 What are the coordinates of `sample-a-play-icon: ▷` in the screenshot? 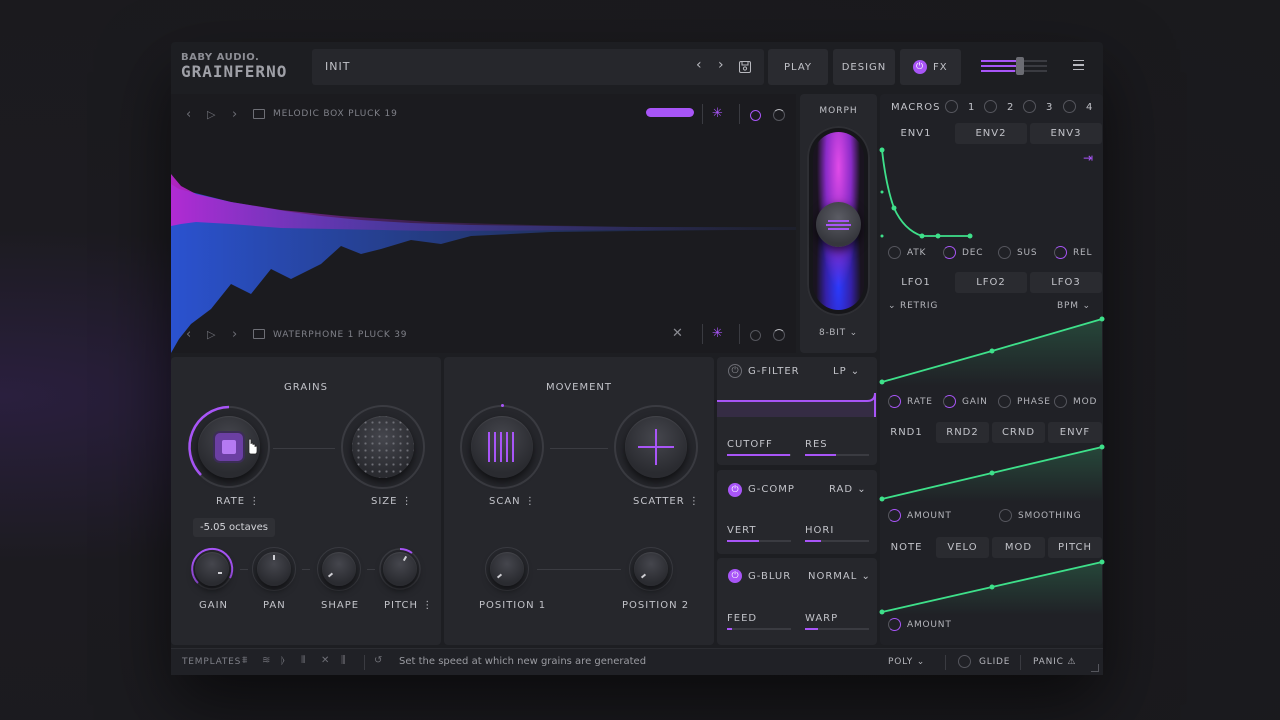 It's located at (211, 114).